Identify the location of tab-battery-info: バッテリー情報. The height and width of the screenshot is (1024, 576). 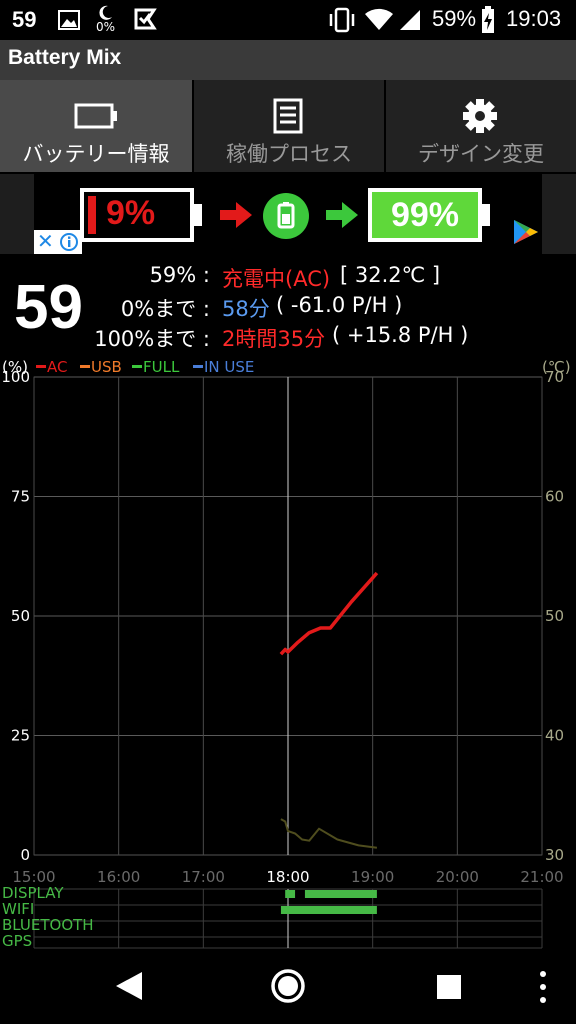
(96, 126).